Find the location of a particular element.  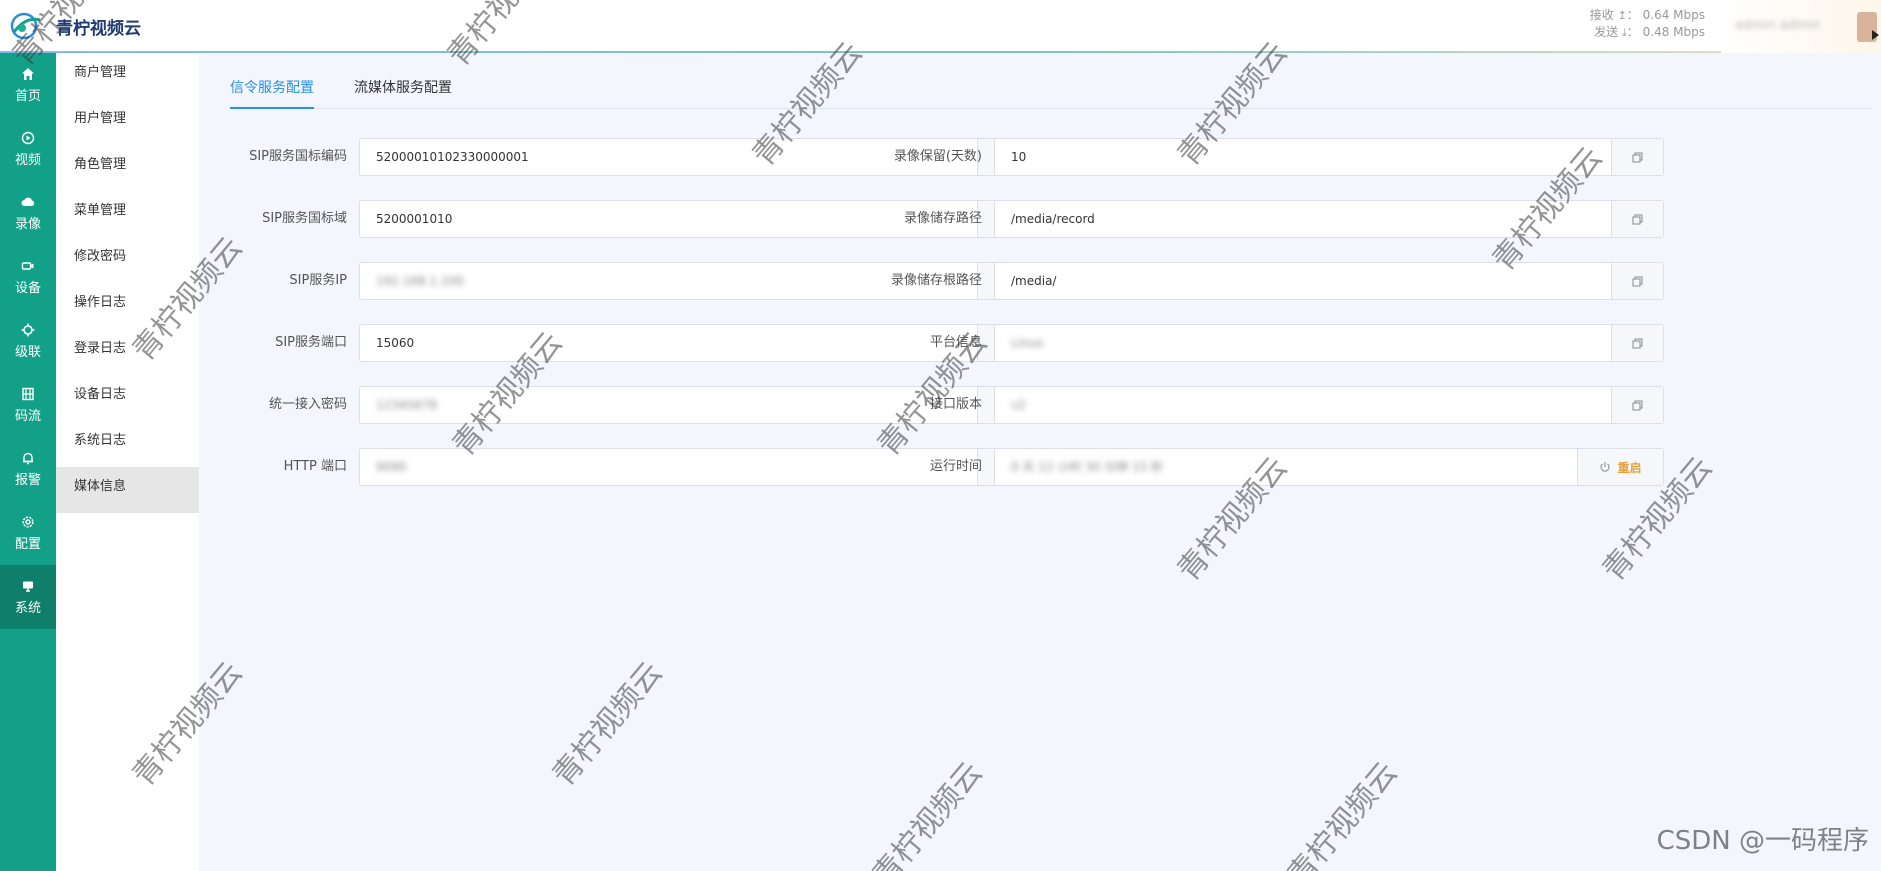

platform-info-field is located at coordinates (1329, 343).